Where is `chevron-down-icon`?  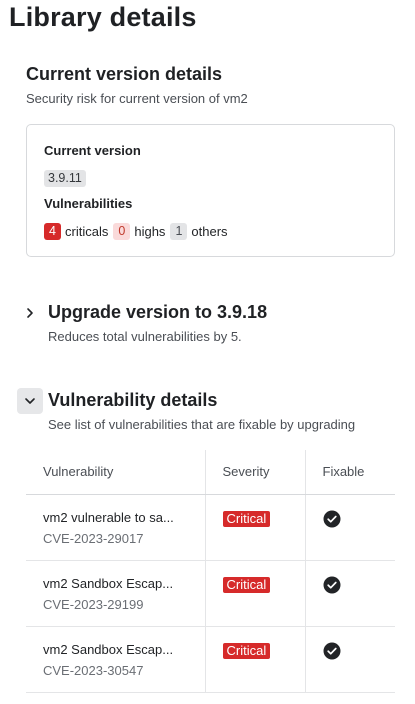
chevron-down-icon is located at coordinates (30, 401).